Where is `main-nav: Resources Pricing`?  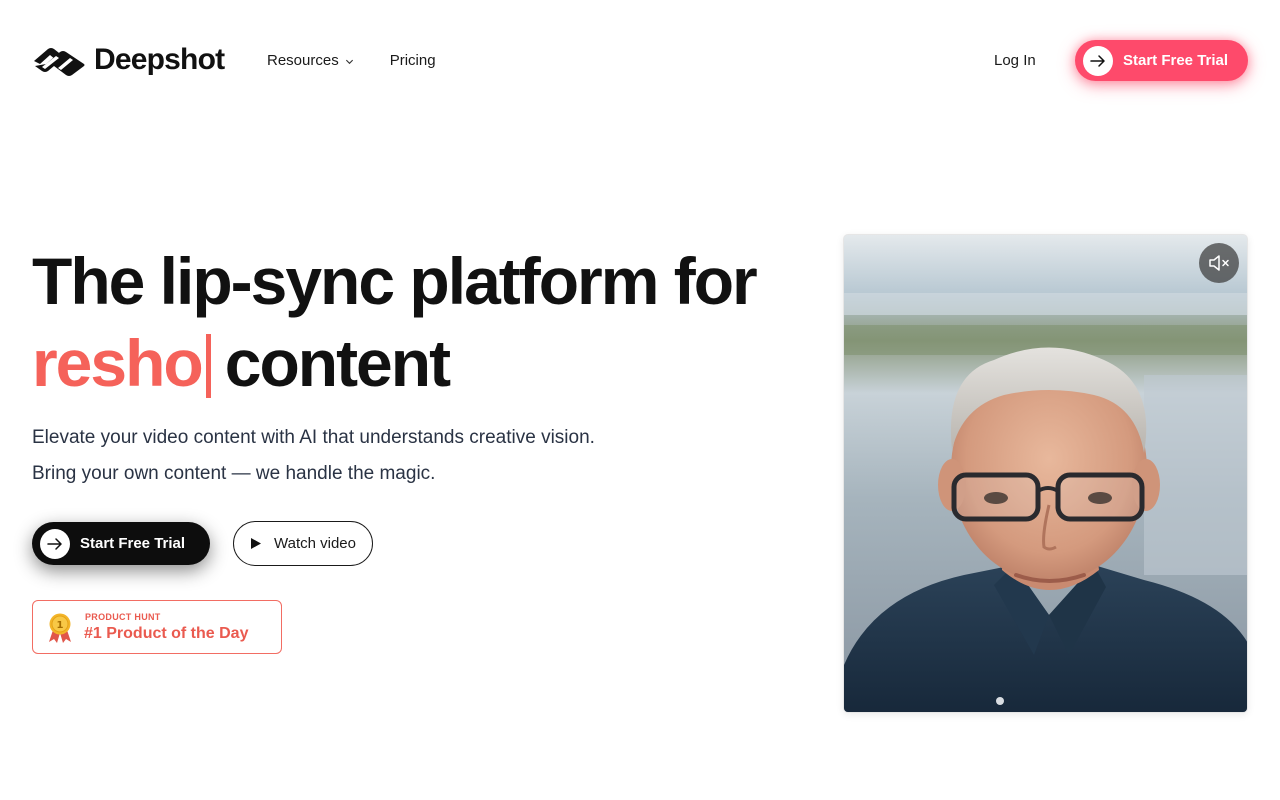
main-nav: Resources Pricing is located at coordinates (351, 61).